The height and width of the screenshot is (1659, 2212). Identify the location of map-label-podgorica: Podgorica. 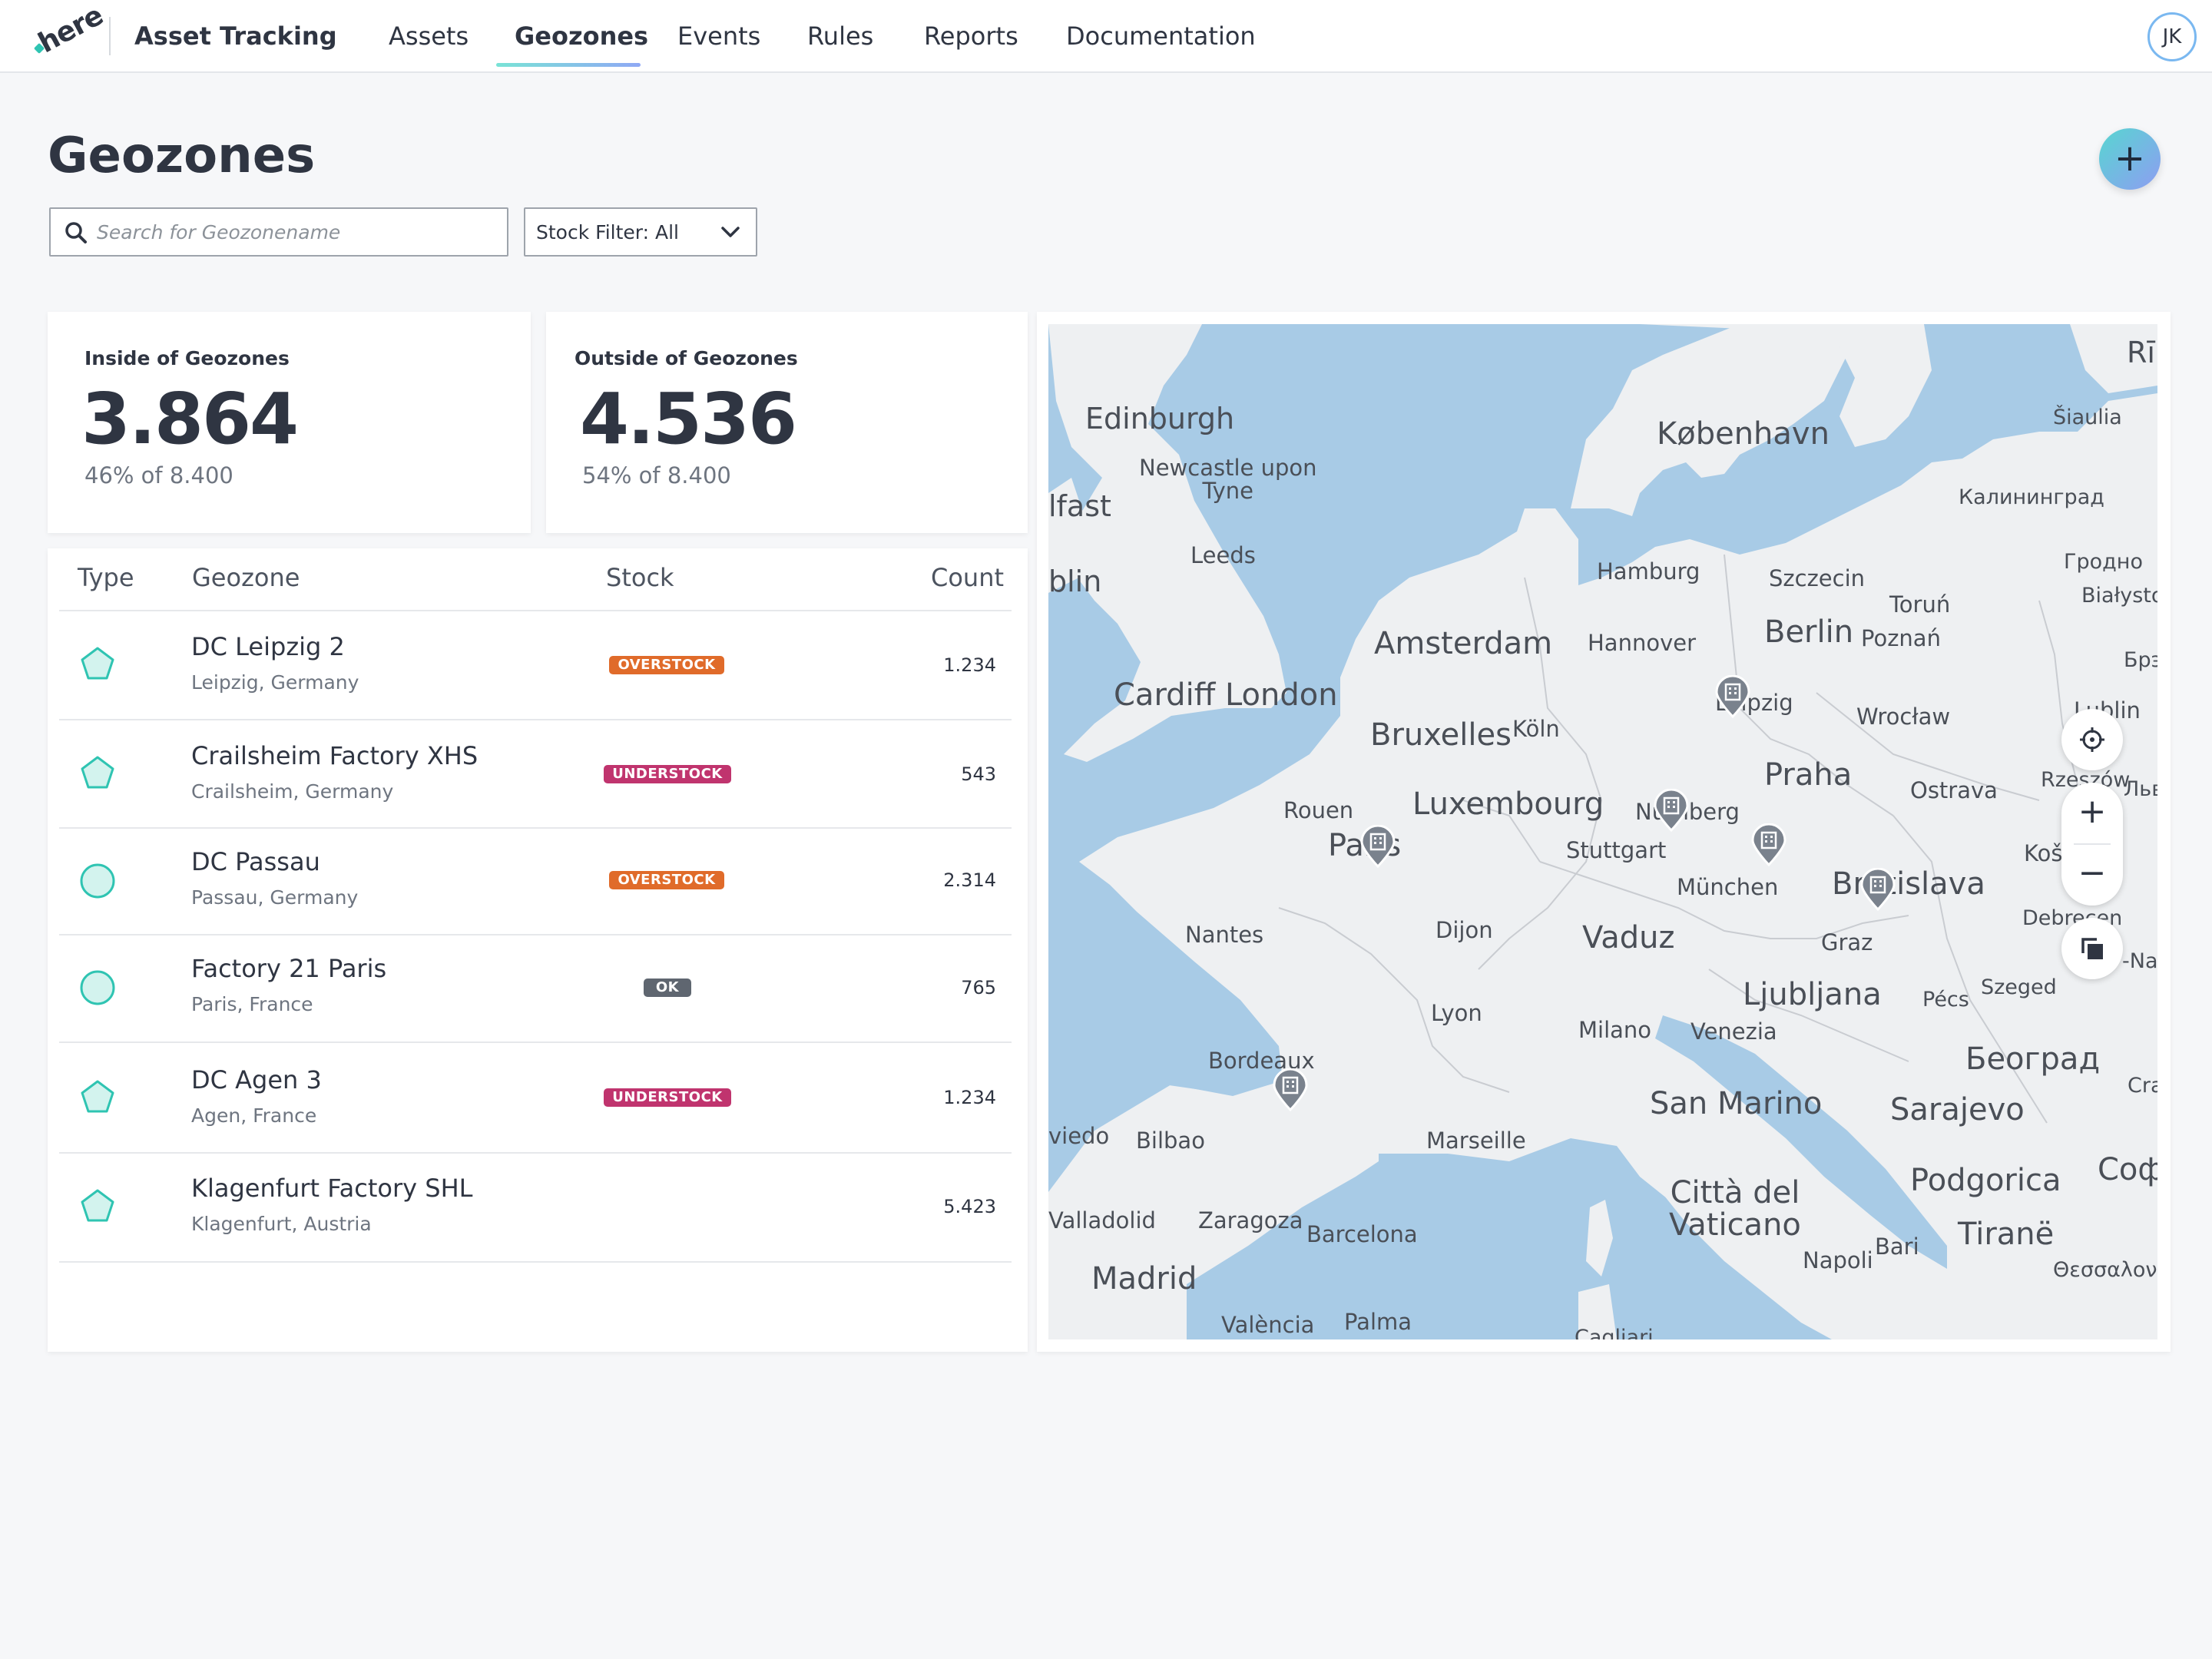
(1985, 1180).